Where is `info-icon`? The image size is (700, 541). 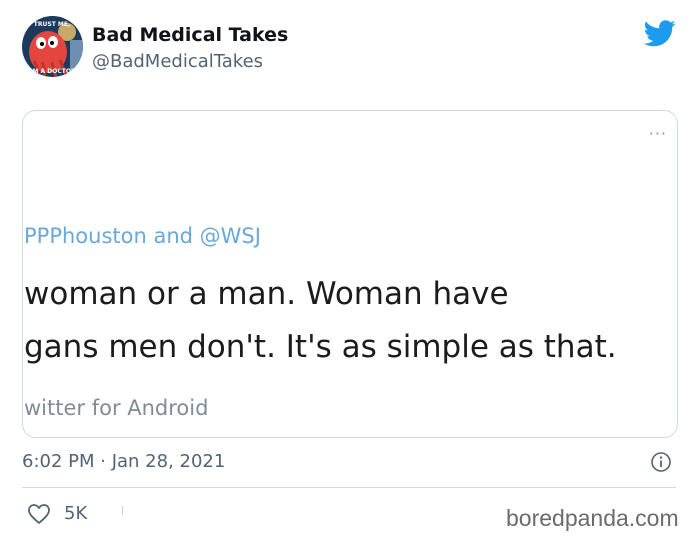 info-icon is located at coordinates (661, 462).